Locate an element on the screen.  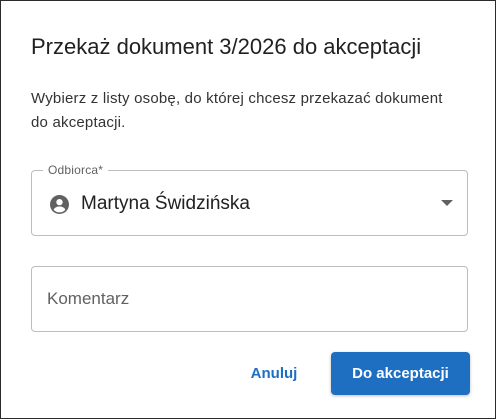
comment-input is located at coordinates (249, 299).